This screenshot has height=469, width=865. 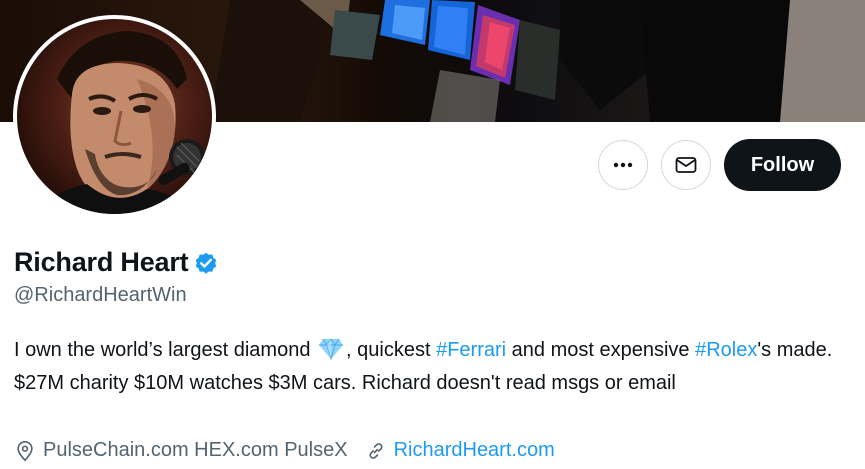 I want to click on hashtag-link: #Ferrari, so click(x=471, y=350).